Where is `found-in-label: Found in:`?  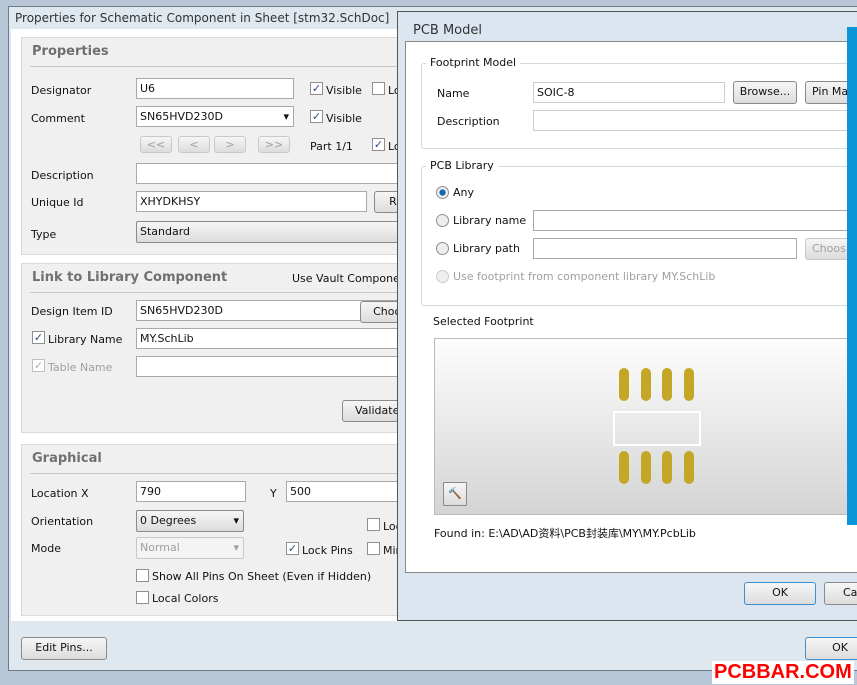 found-in-label: Found in: is located at coordinates (459, 533).